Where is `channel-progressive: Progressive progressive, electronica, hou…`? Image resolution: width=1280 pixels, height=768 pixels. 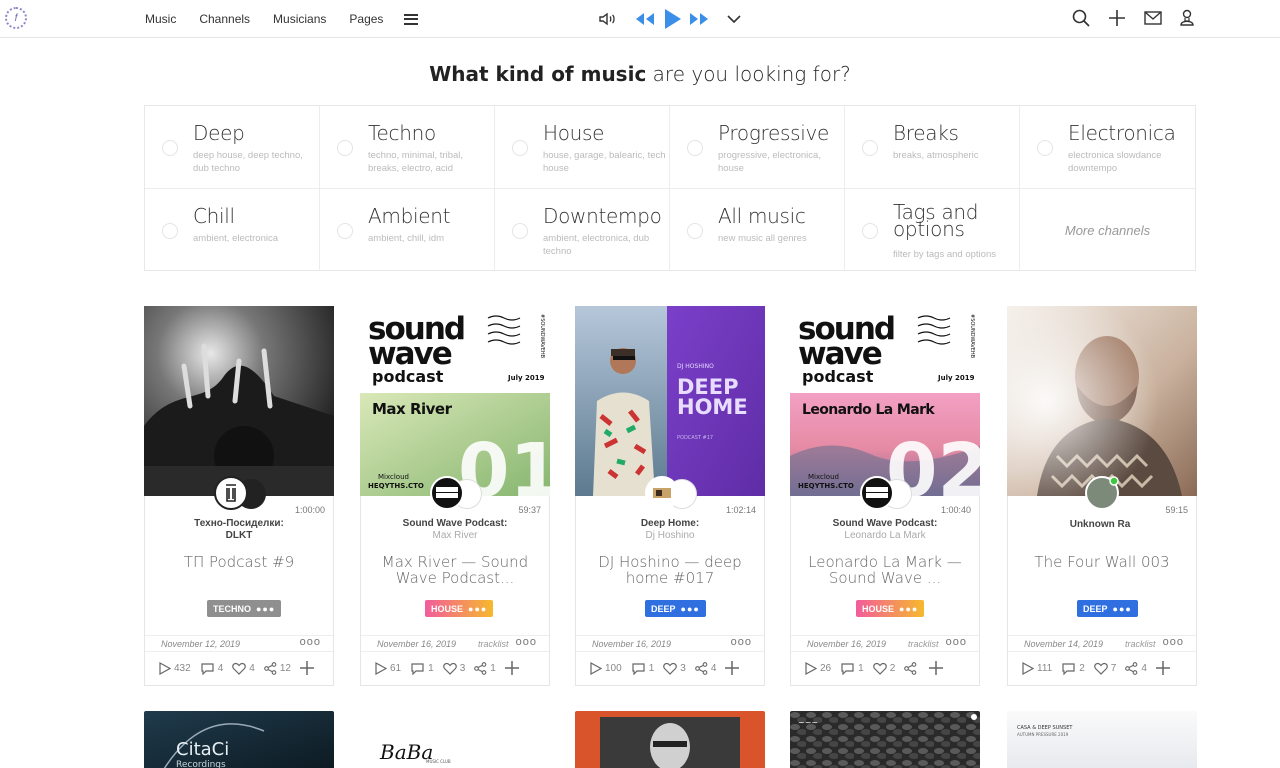 channel-progressive: Progressive progressive, electronica, hou… is located at coordinates (757, 147).